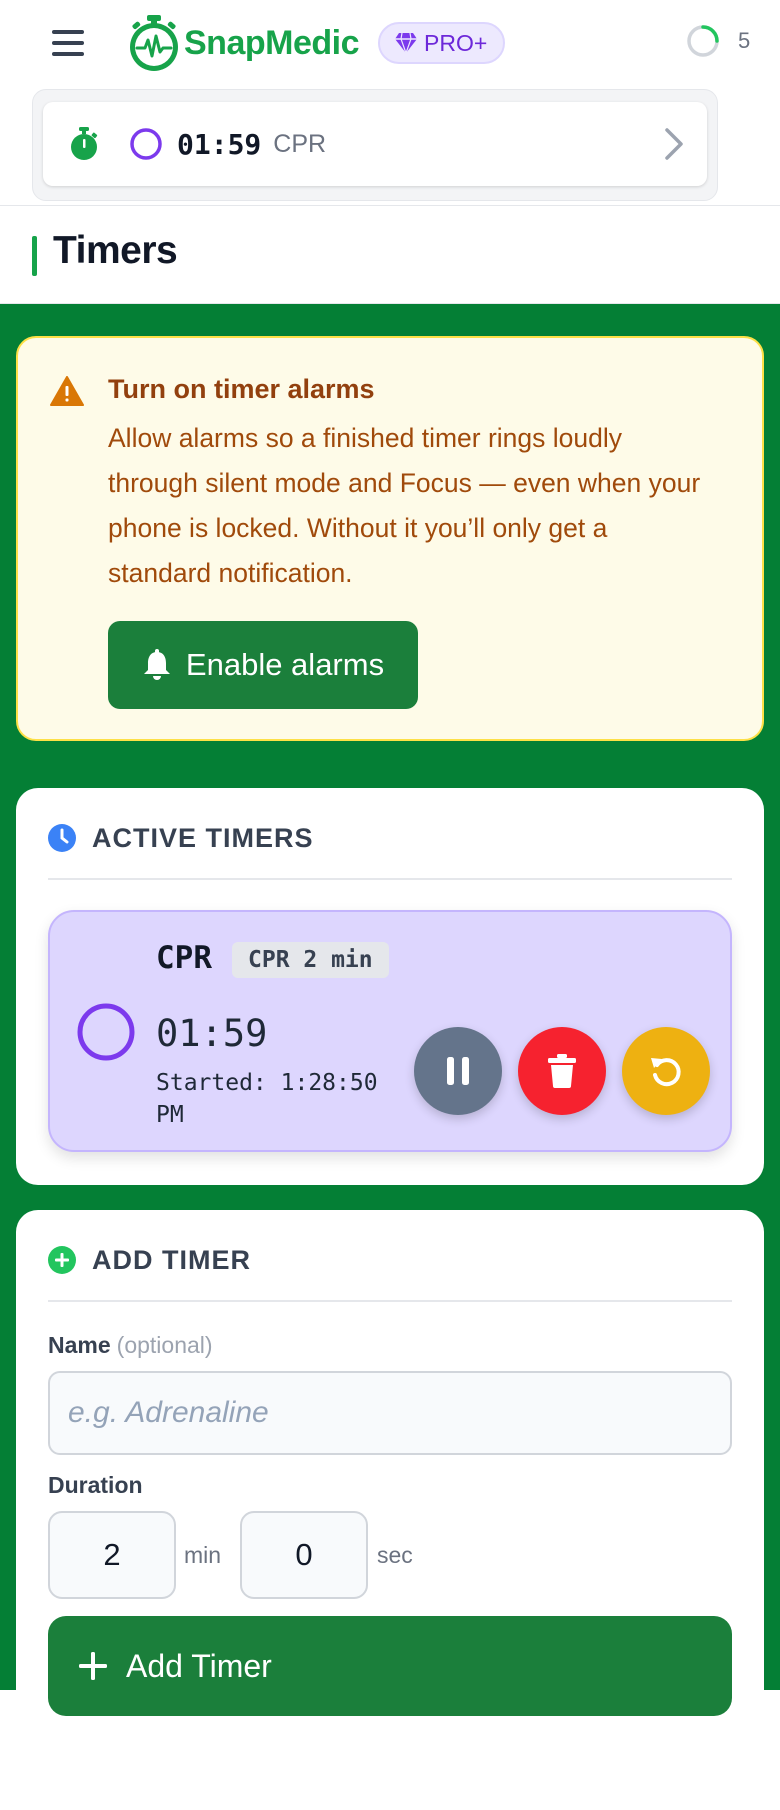  Describe the element at coordinates (390, 1413) in the screenshot. I see `timer-name-input: e.g. Adrenaline` at that location.